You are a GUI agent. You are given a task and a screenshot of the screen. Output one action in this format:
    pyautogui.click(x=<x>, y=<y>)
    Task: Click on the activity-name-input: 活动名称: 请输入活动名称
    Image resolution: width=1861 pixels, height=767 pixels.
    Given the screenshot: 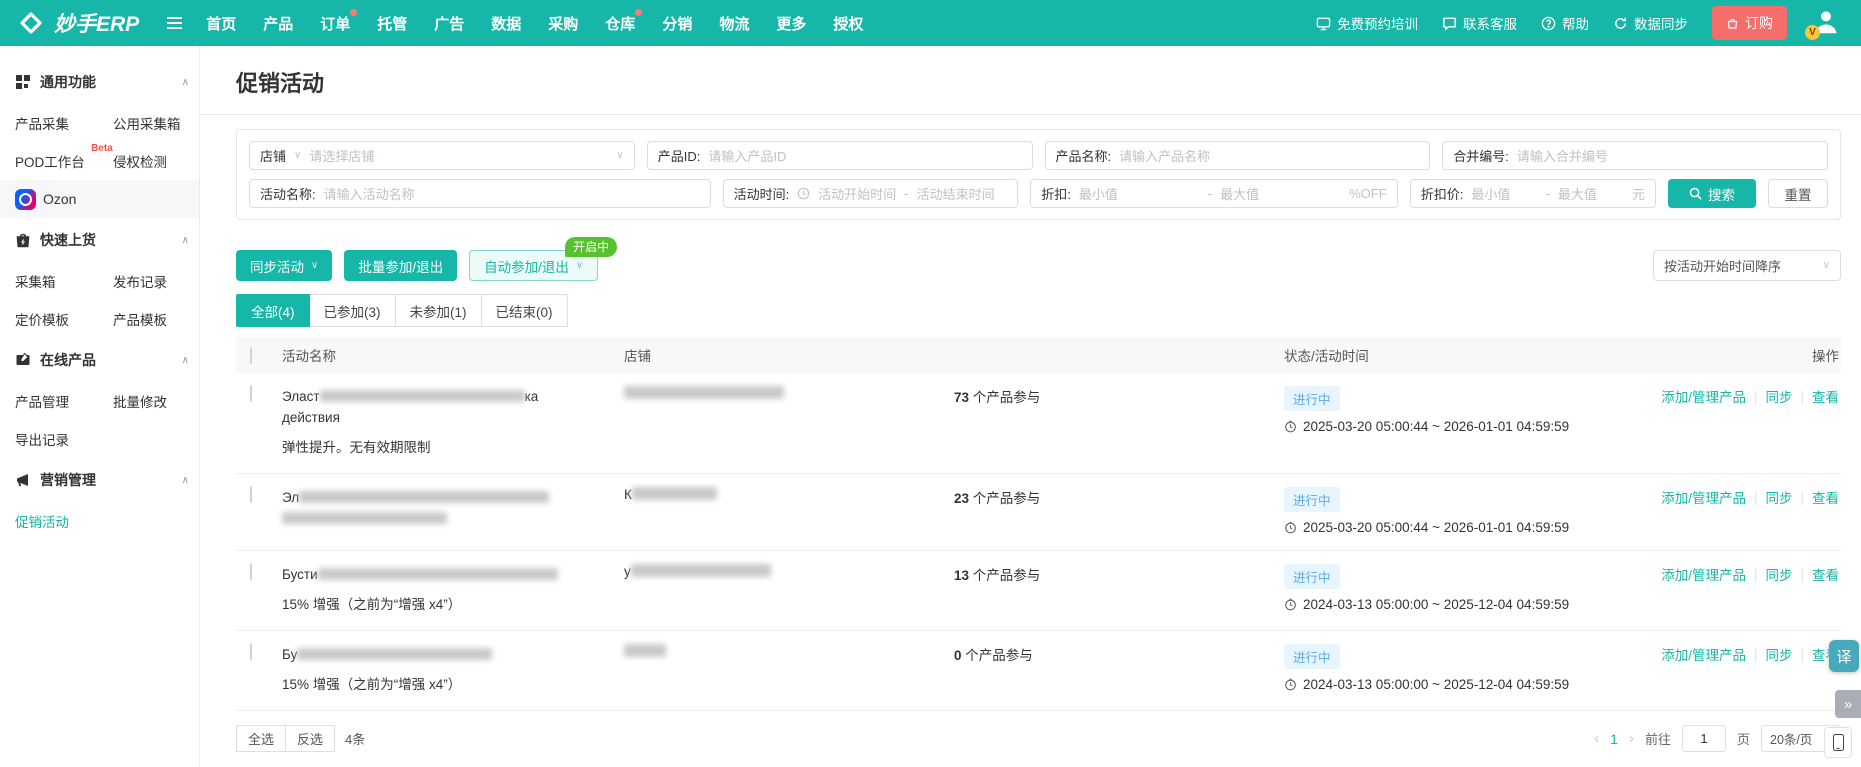 What is the action you would take?
    pyautogui.click(x=480, y=193)
    